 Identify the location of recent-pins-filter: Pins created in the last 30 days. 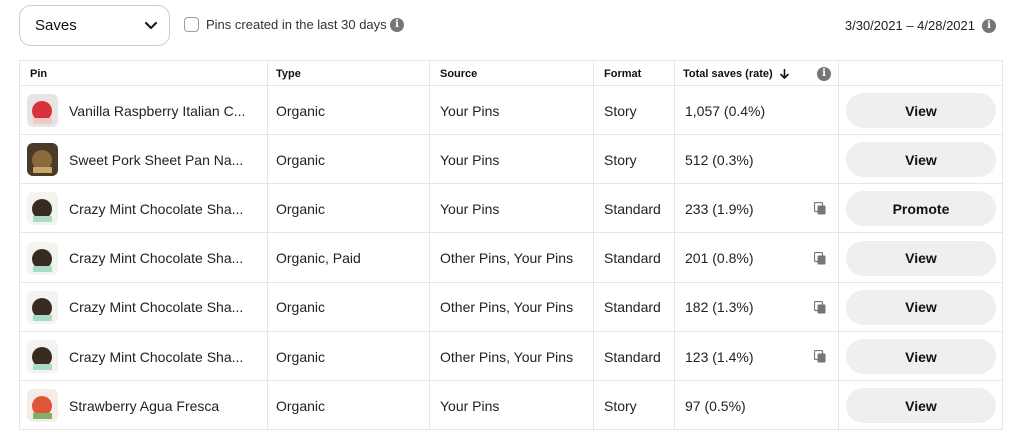
(285, 24).